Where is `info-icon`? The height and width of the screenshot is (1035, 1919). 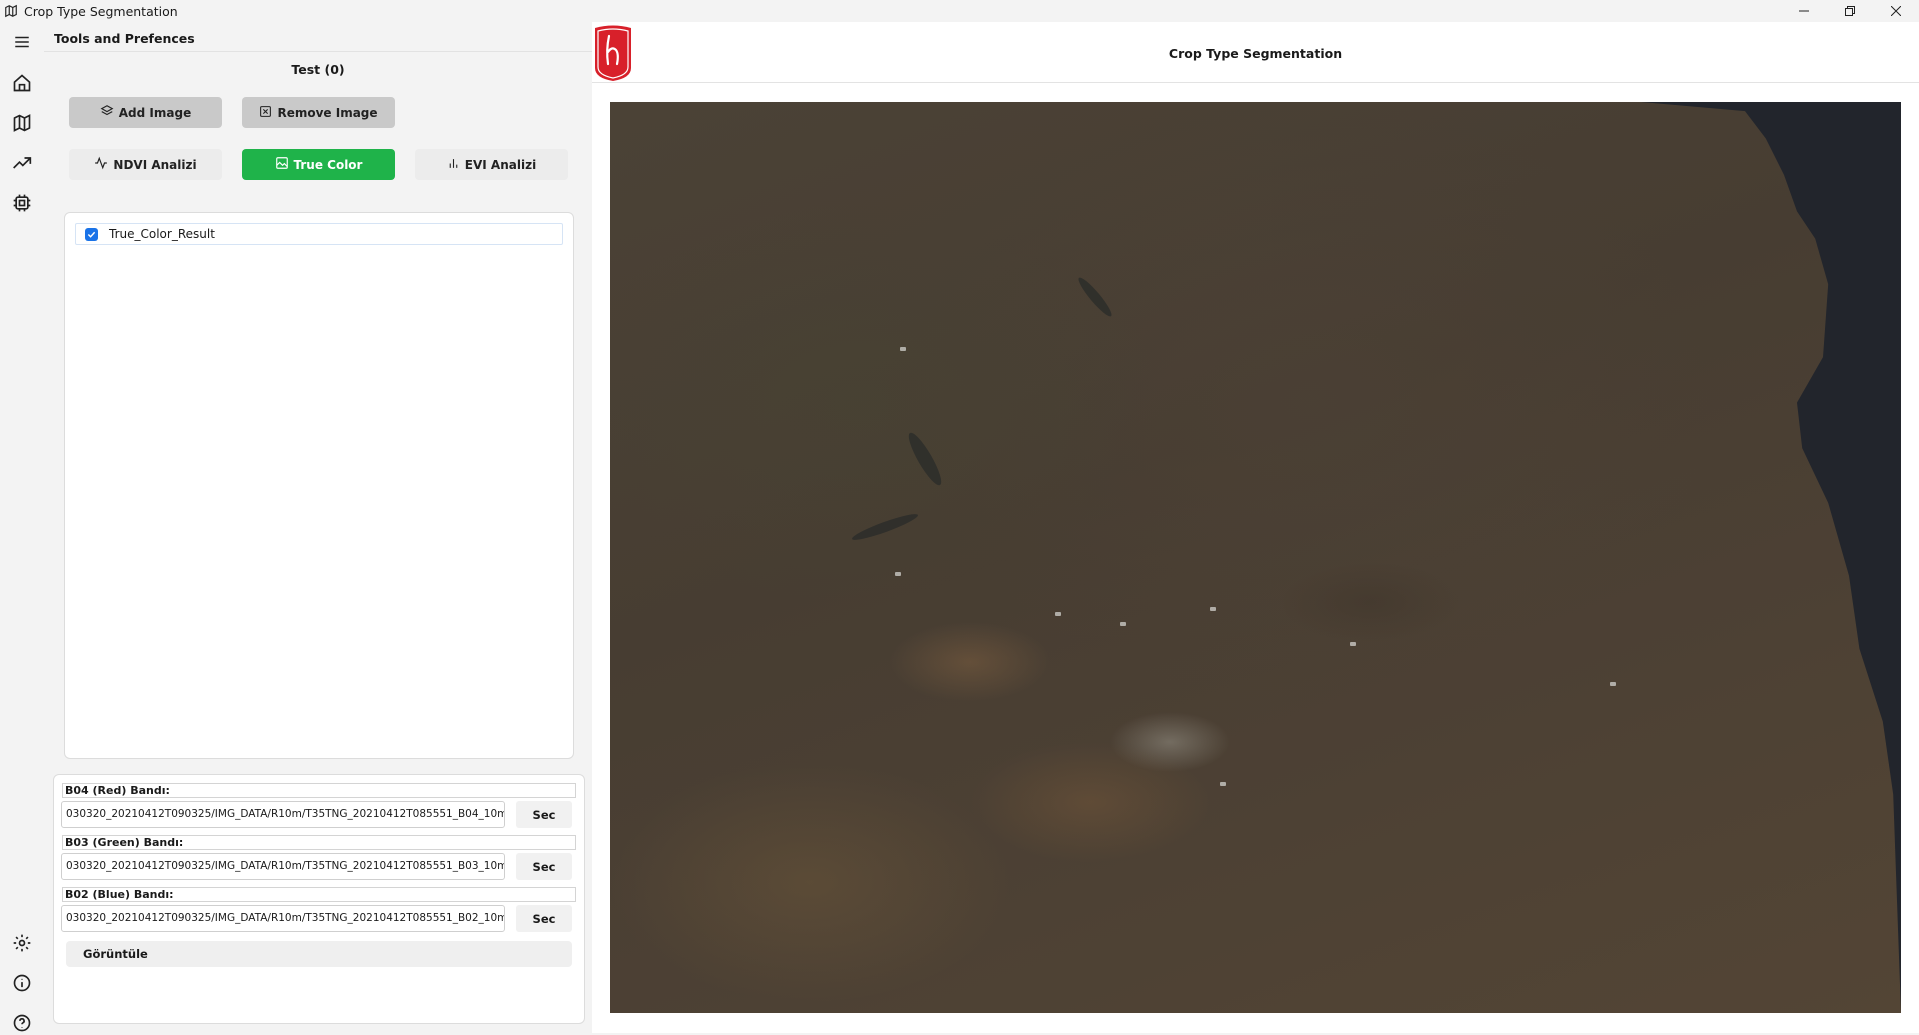
info-icon is located at coordinates (22, 983).